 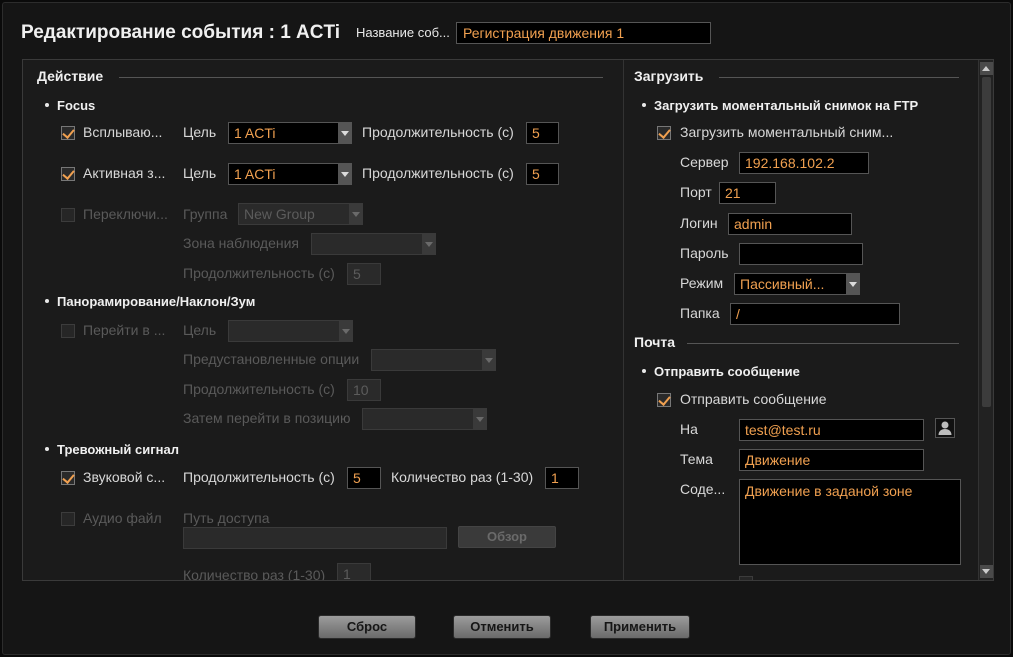 I want to click on ftp-password-label: Пароль, so click(x=704, y=253).